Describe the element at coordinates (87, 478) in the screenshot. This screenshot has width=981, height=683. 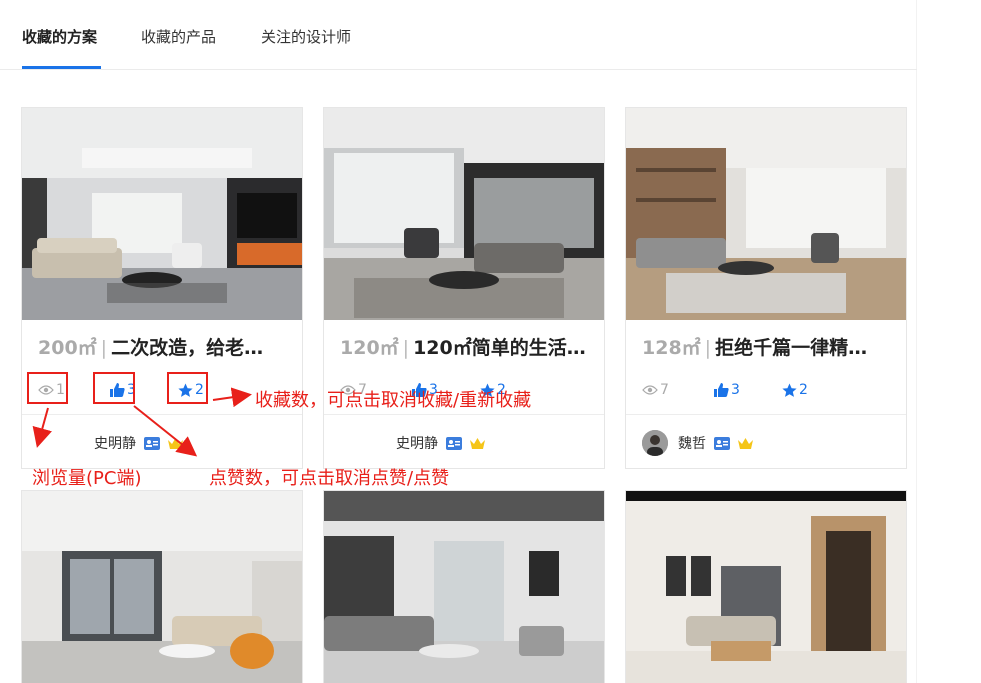
I see `views-annotation-text: 浏览量(PC端)` at that location.